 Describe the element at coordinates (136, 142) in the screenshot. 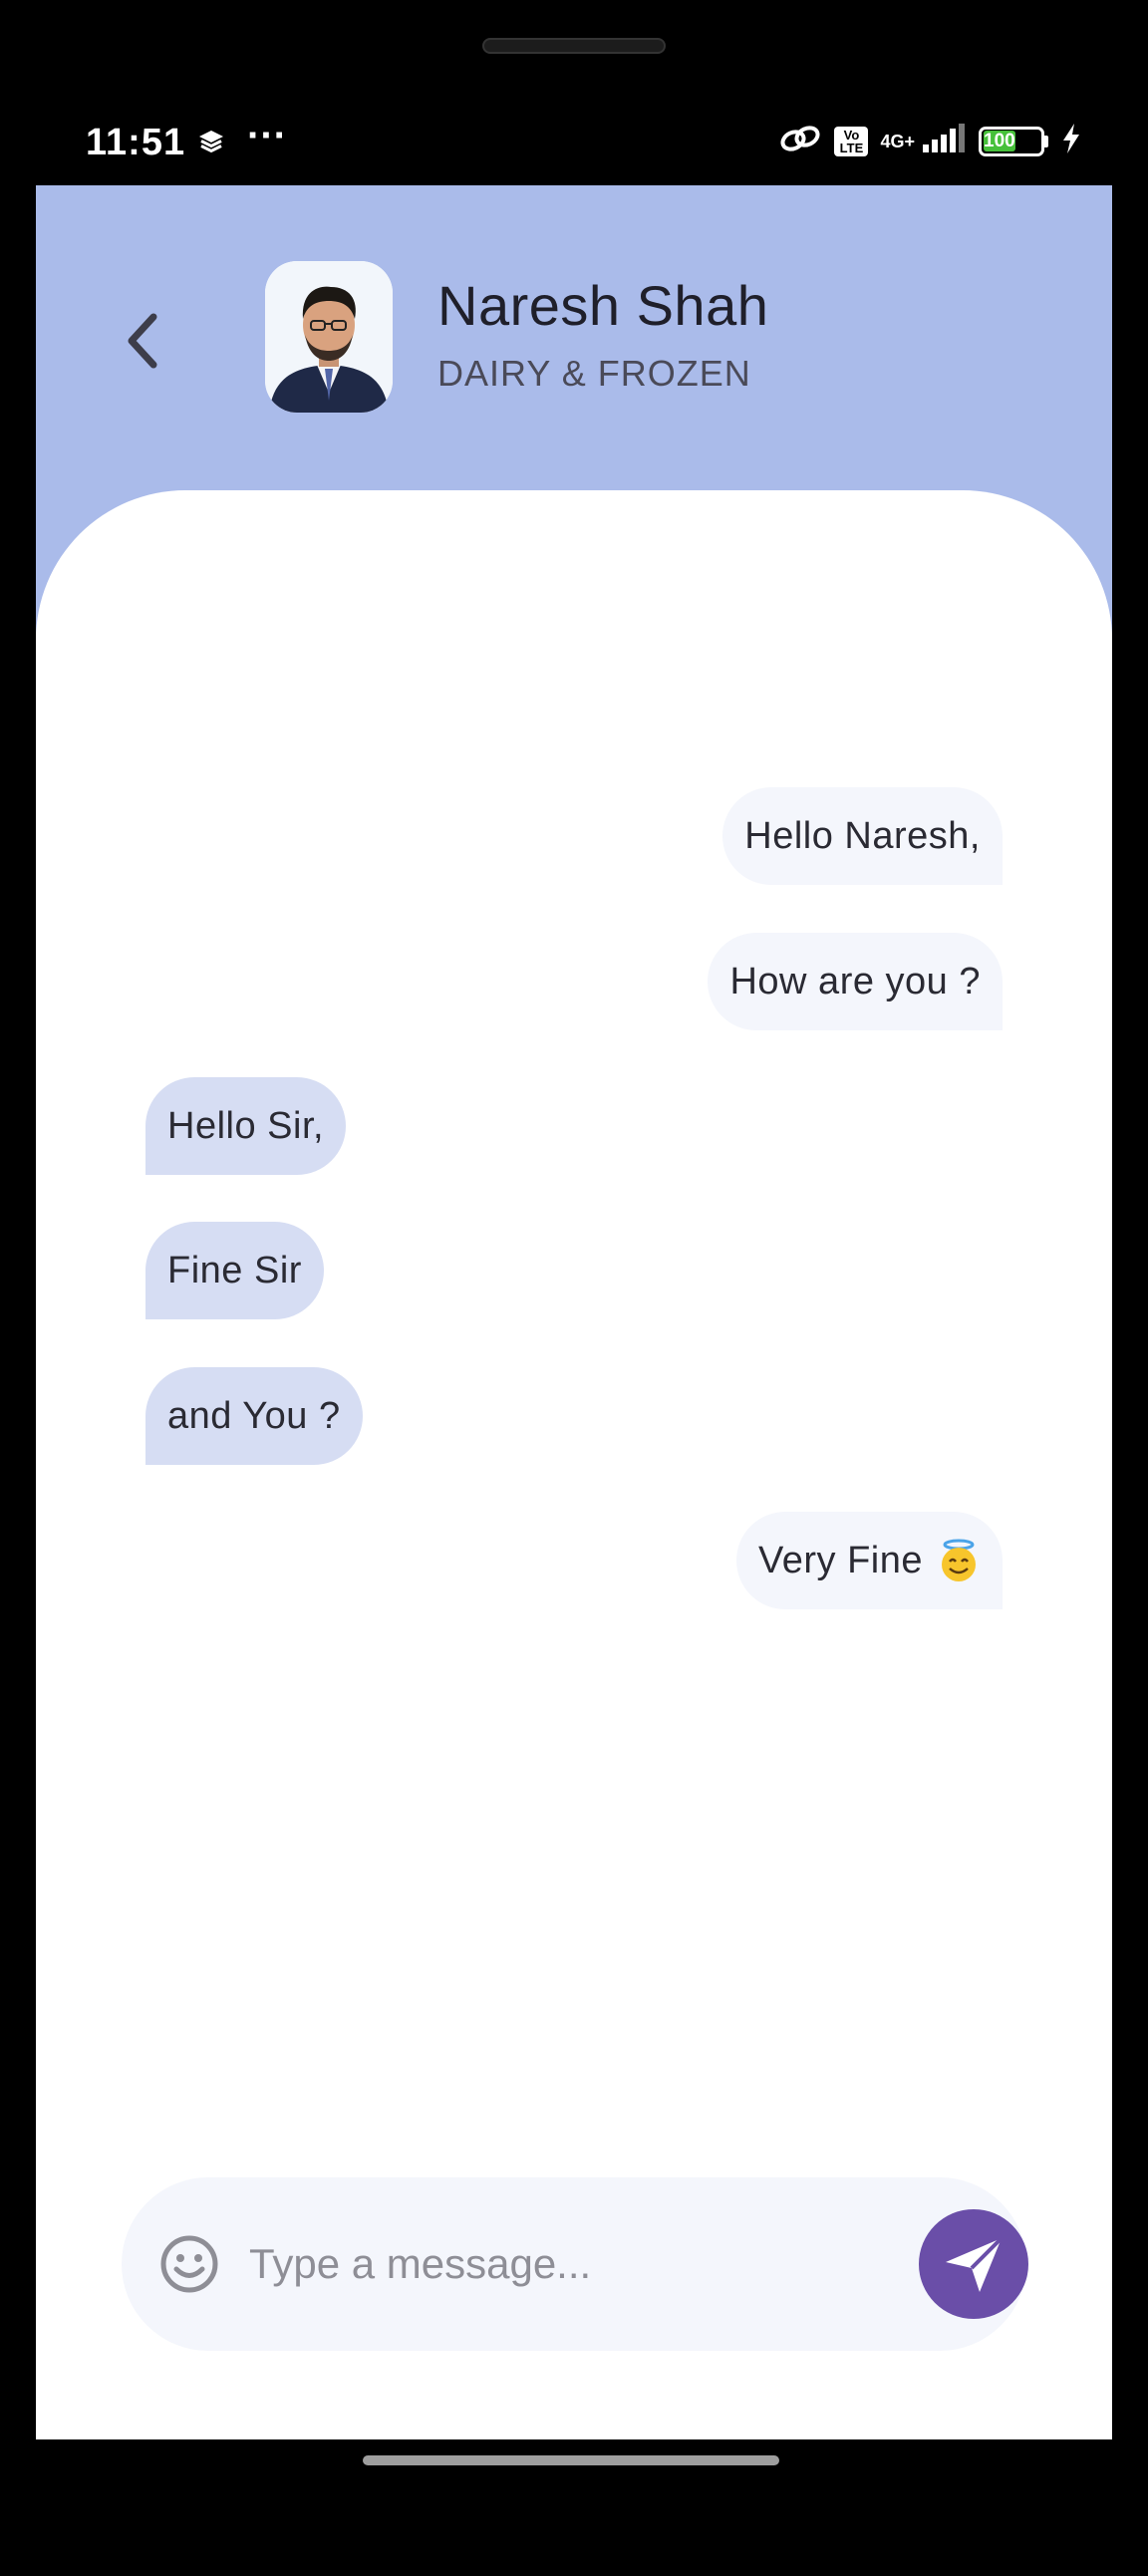

I see `status-time: 11:51` at that location.